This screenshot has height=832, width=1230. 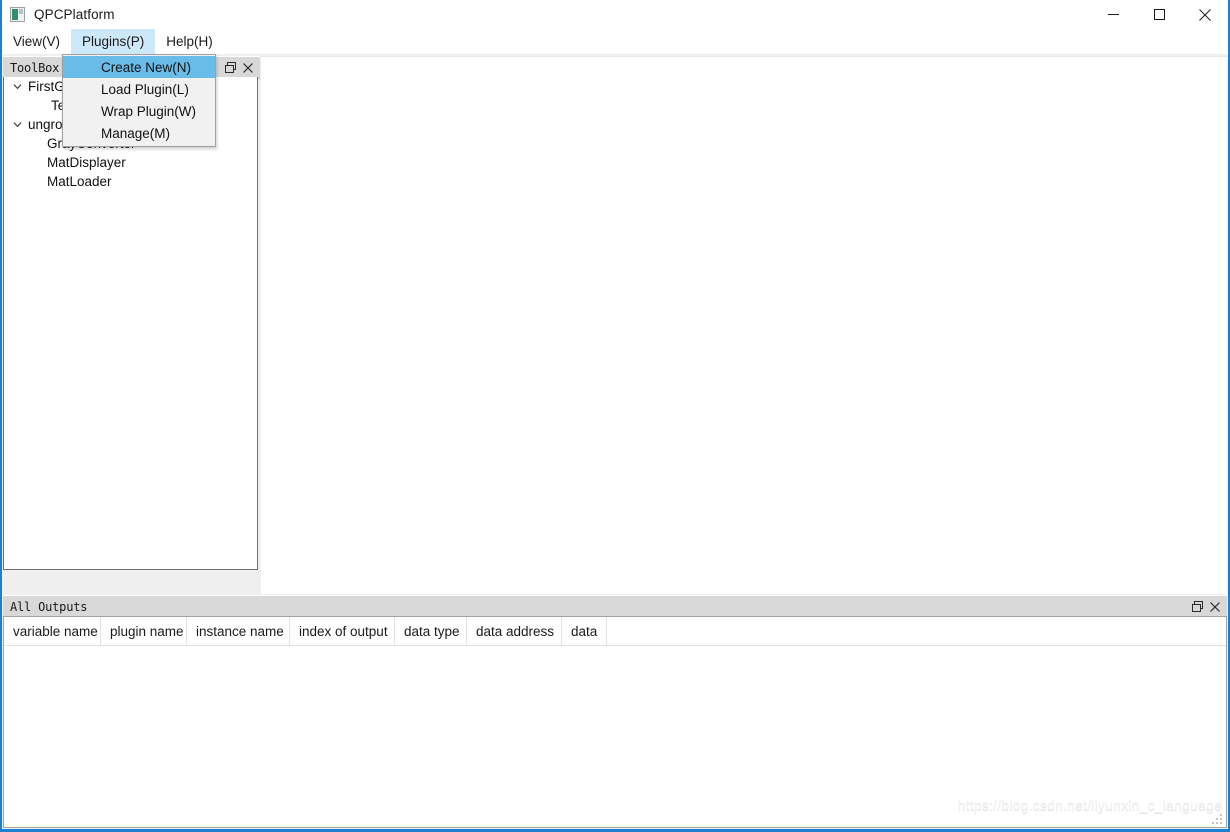 I want to click on toolbox-title-buttons, so click(x=239, y=67).